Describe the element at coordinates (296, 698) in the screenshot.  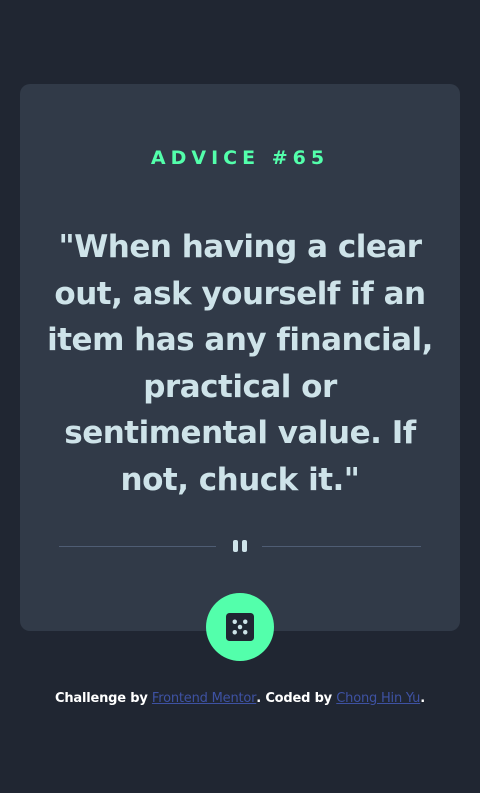
I see `attribution-middle: . Coded by` at that location.